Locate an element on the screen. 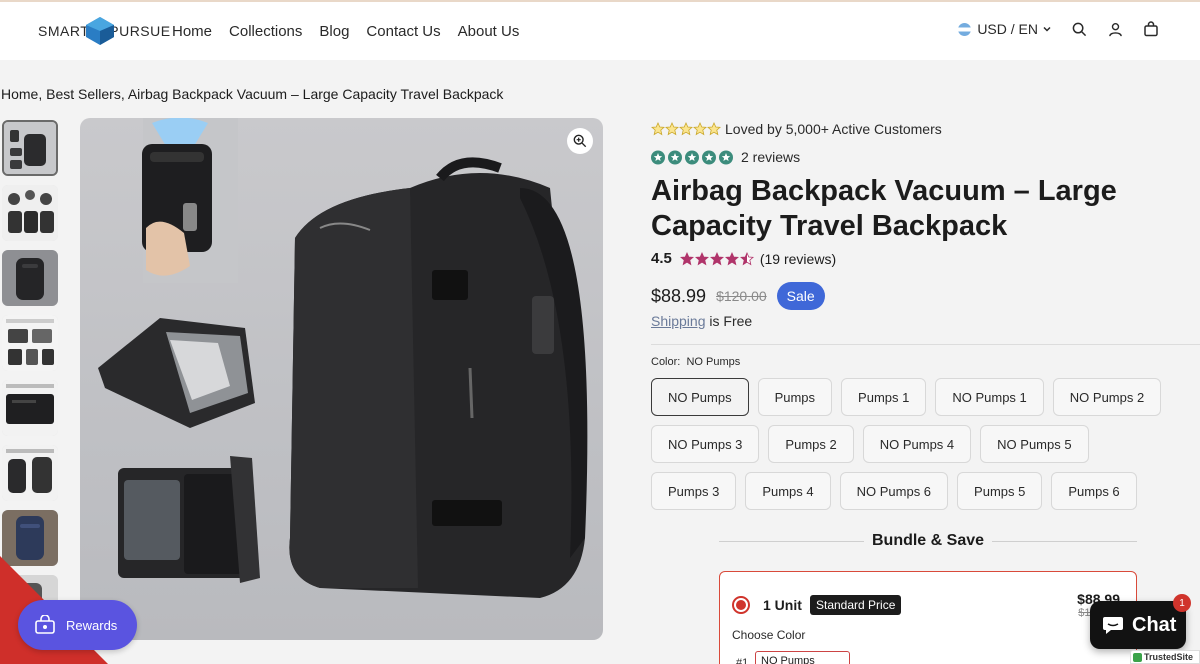 Image resolution: width=1200 pixels, height=664 pixels. nav-about-us: About Us is located at coordinates (489, 31).